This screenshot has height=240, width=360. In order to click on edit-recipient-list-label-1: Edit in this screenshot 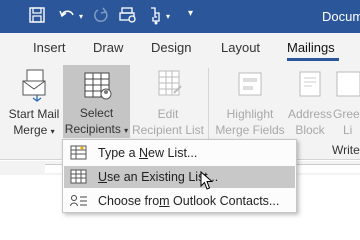, I will do `click(168, 114)`.